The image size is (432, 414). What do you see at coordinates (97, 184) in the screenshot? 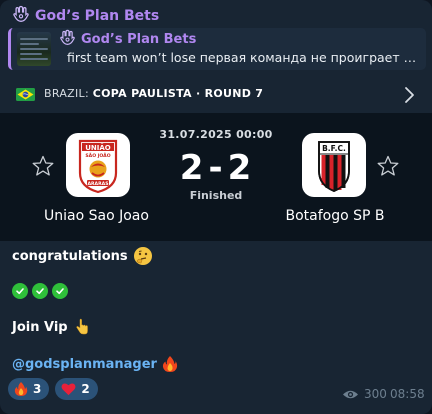
I see `home-crest-bottom-text: ARARAS` at bounding box center [97, 184].